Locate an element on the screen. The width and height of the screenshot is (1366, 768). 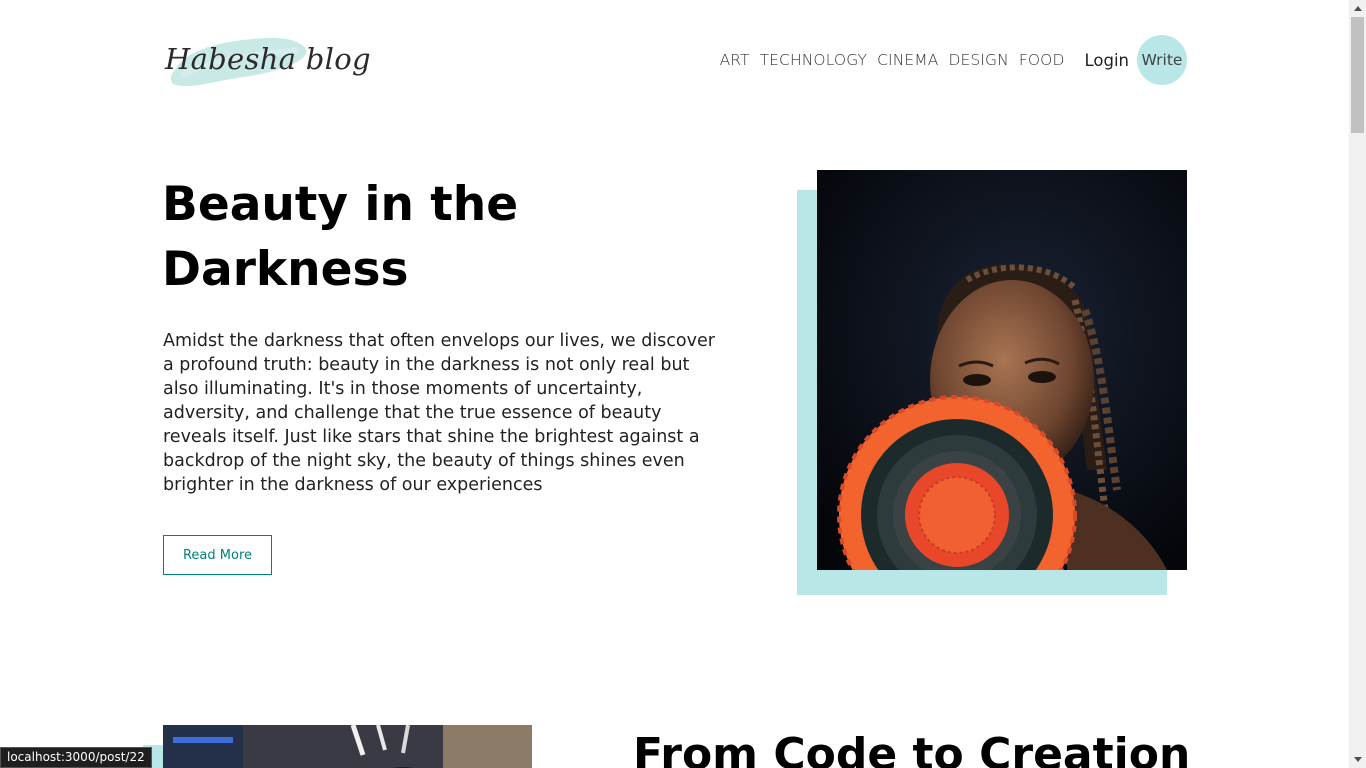
logo-text: Habesha blog is located at coordinates (268, 59).